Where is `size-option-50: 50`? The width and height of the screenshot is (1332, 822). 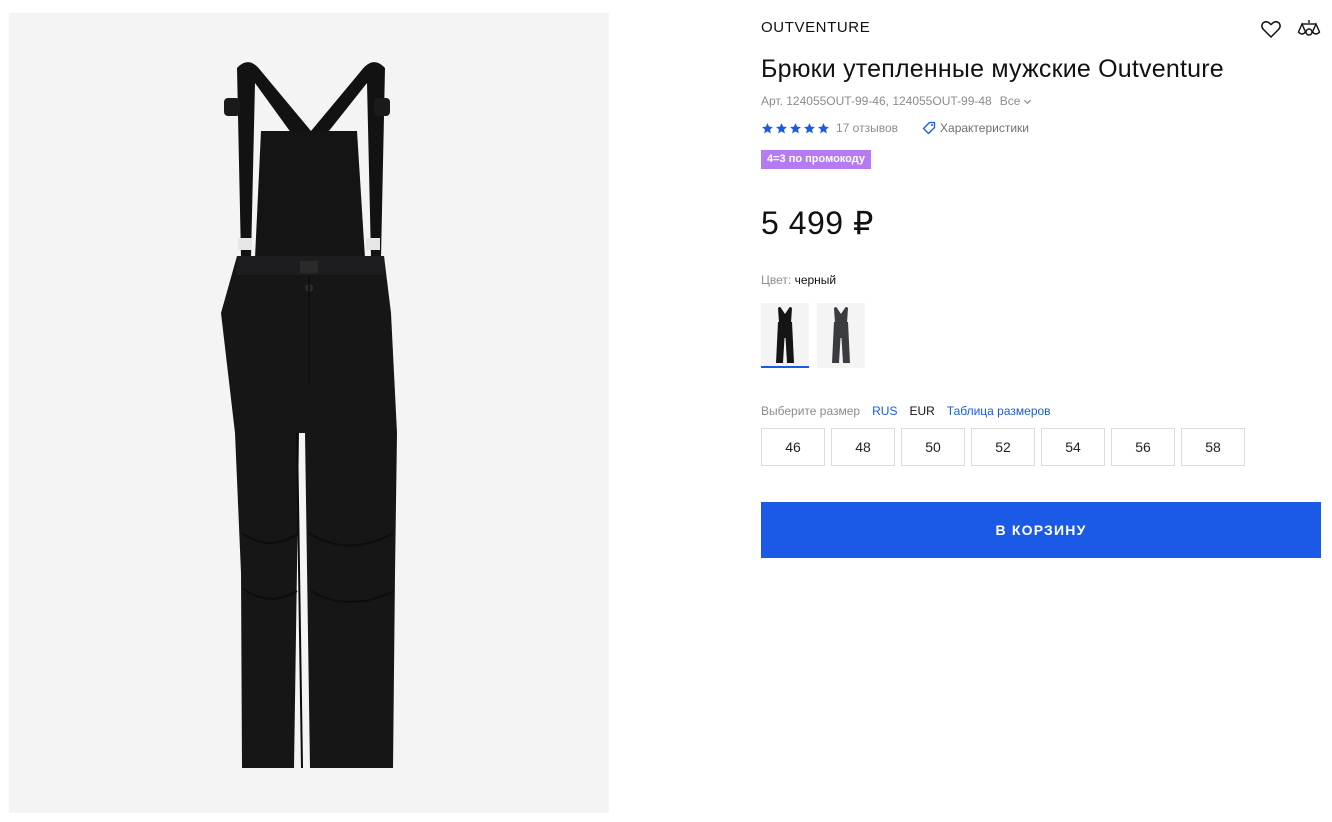 size-option-50: 50 is located at coordinates (933, 447).